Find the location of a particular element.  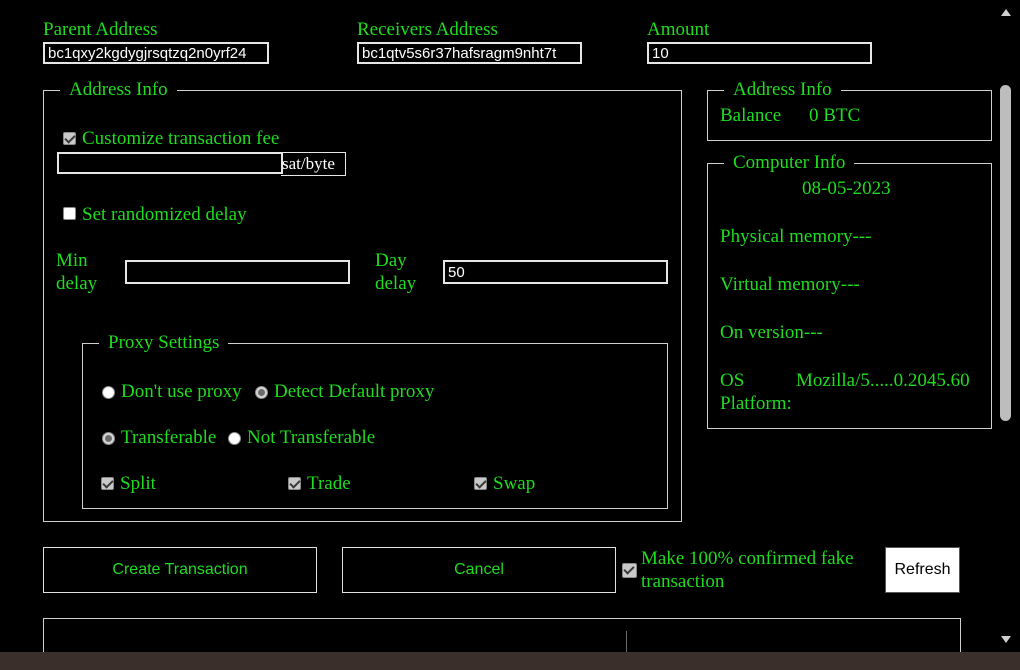

detect-default-proxy-radio is located at coordinates (261, 392).